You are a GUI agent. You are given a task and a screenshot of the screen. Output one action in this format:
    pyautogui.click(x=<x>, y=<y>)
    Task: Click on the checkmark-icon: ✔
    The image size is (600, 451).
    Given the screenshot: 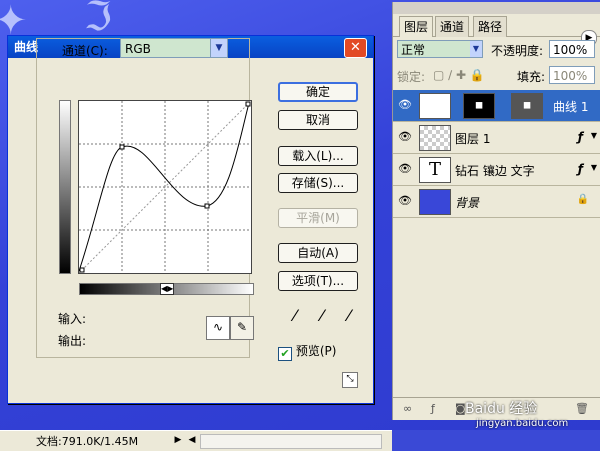 What is the action you would take?
    pyautogui.click(x=285, y=354)
    